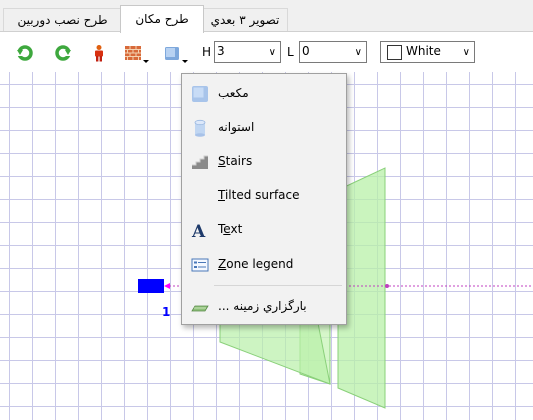  I want to click on menu-separator, so click(278, 285).